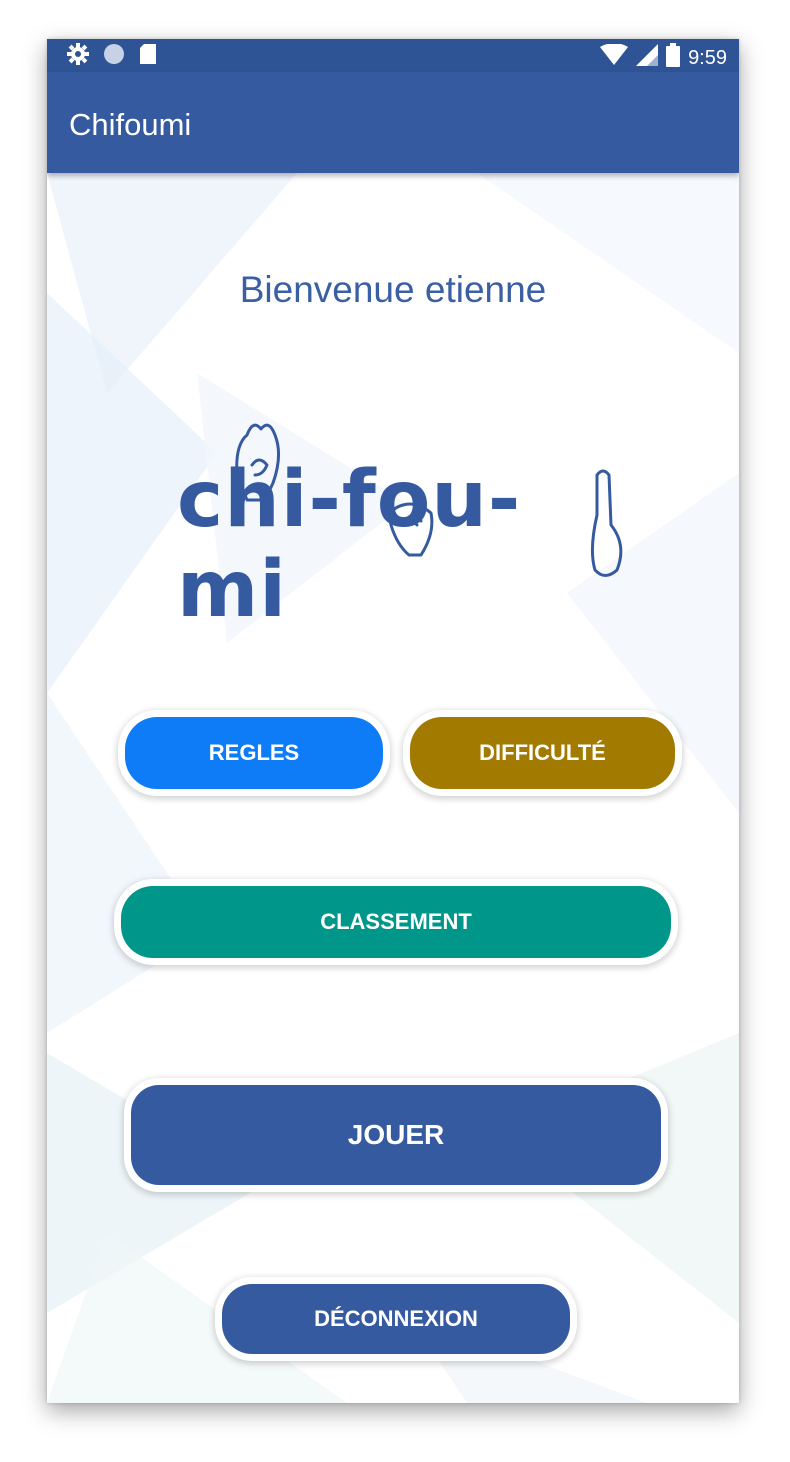  Describe the element at coordinates (396, 922) in the screenshot. I see `classement-button: CLASSEMENT` at that location.